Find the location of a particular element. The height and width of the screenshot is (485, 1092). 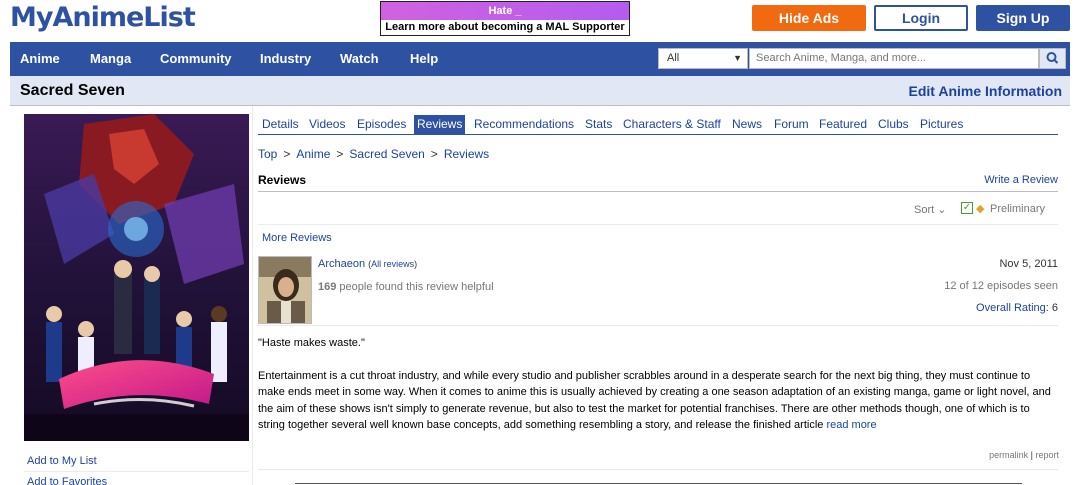

overall-rating-value: 6 is located at coordinates (1054, 308).